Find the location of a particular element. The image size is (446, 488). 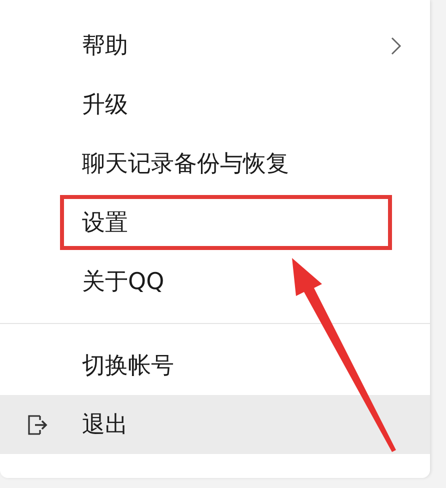

menu-item-label: 退出 is located at coordinates (105, 425).